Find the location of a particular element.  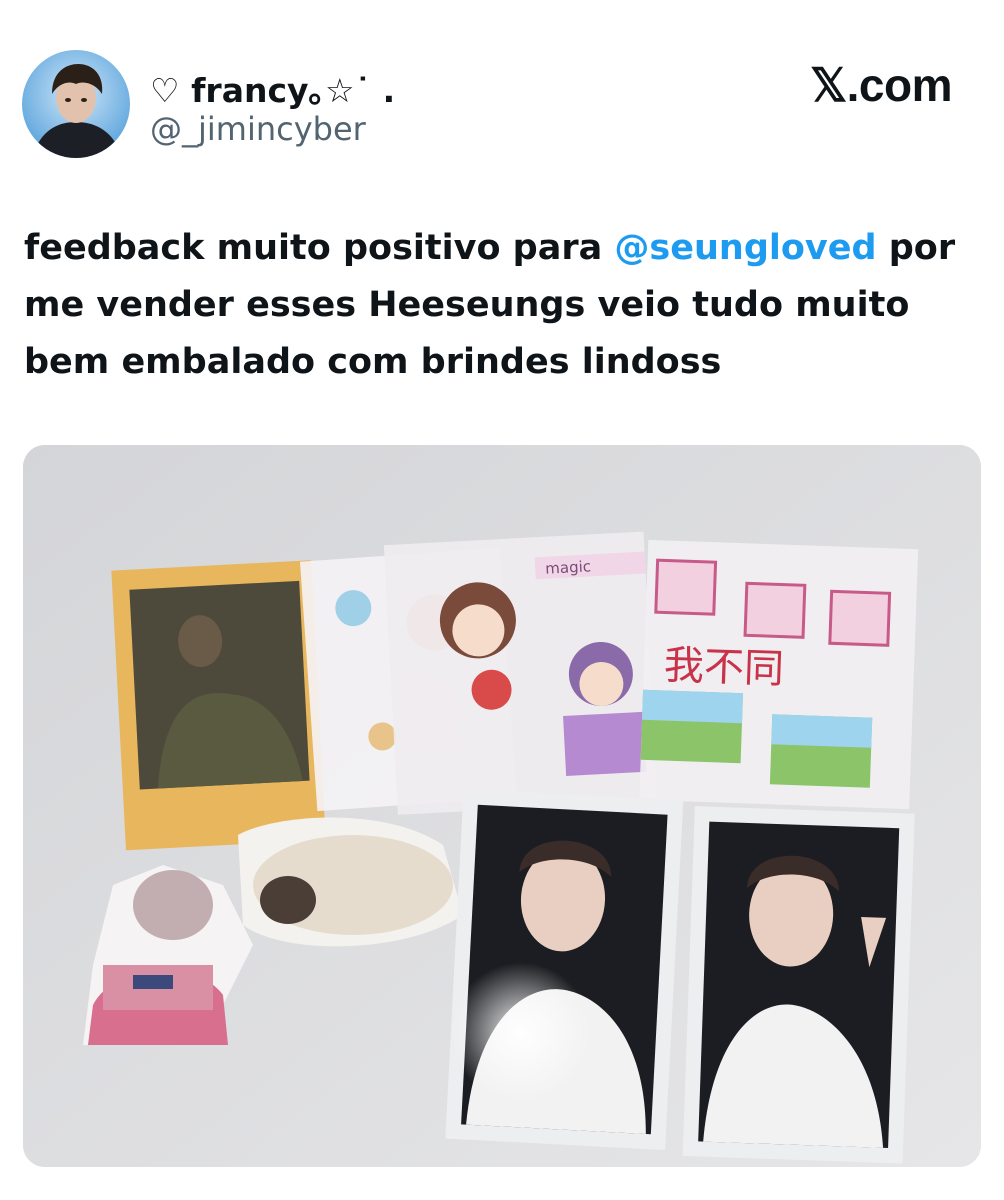

photocard-right is located at coordinates (798, 985).